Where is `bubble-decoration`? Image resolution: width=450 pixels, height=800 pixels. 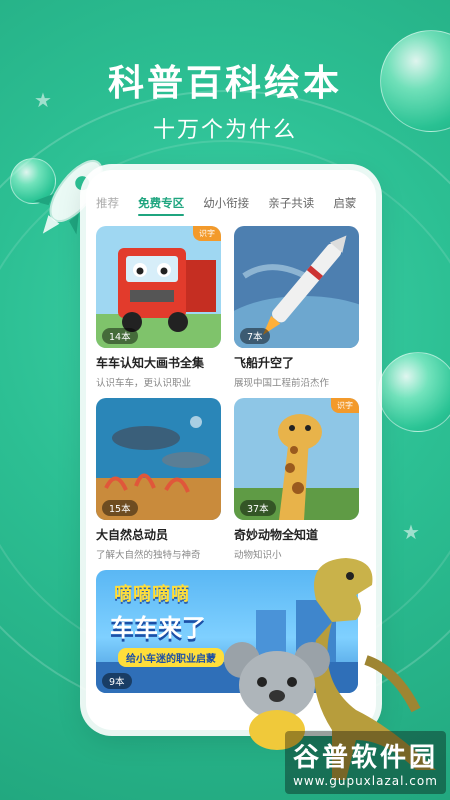 bubble-decoration is located at coordinates (414, 392).